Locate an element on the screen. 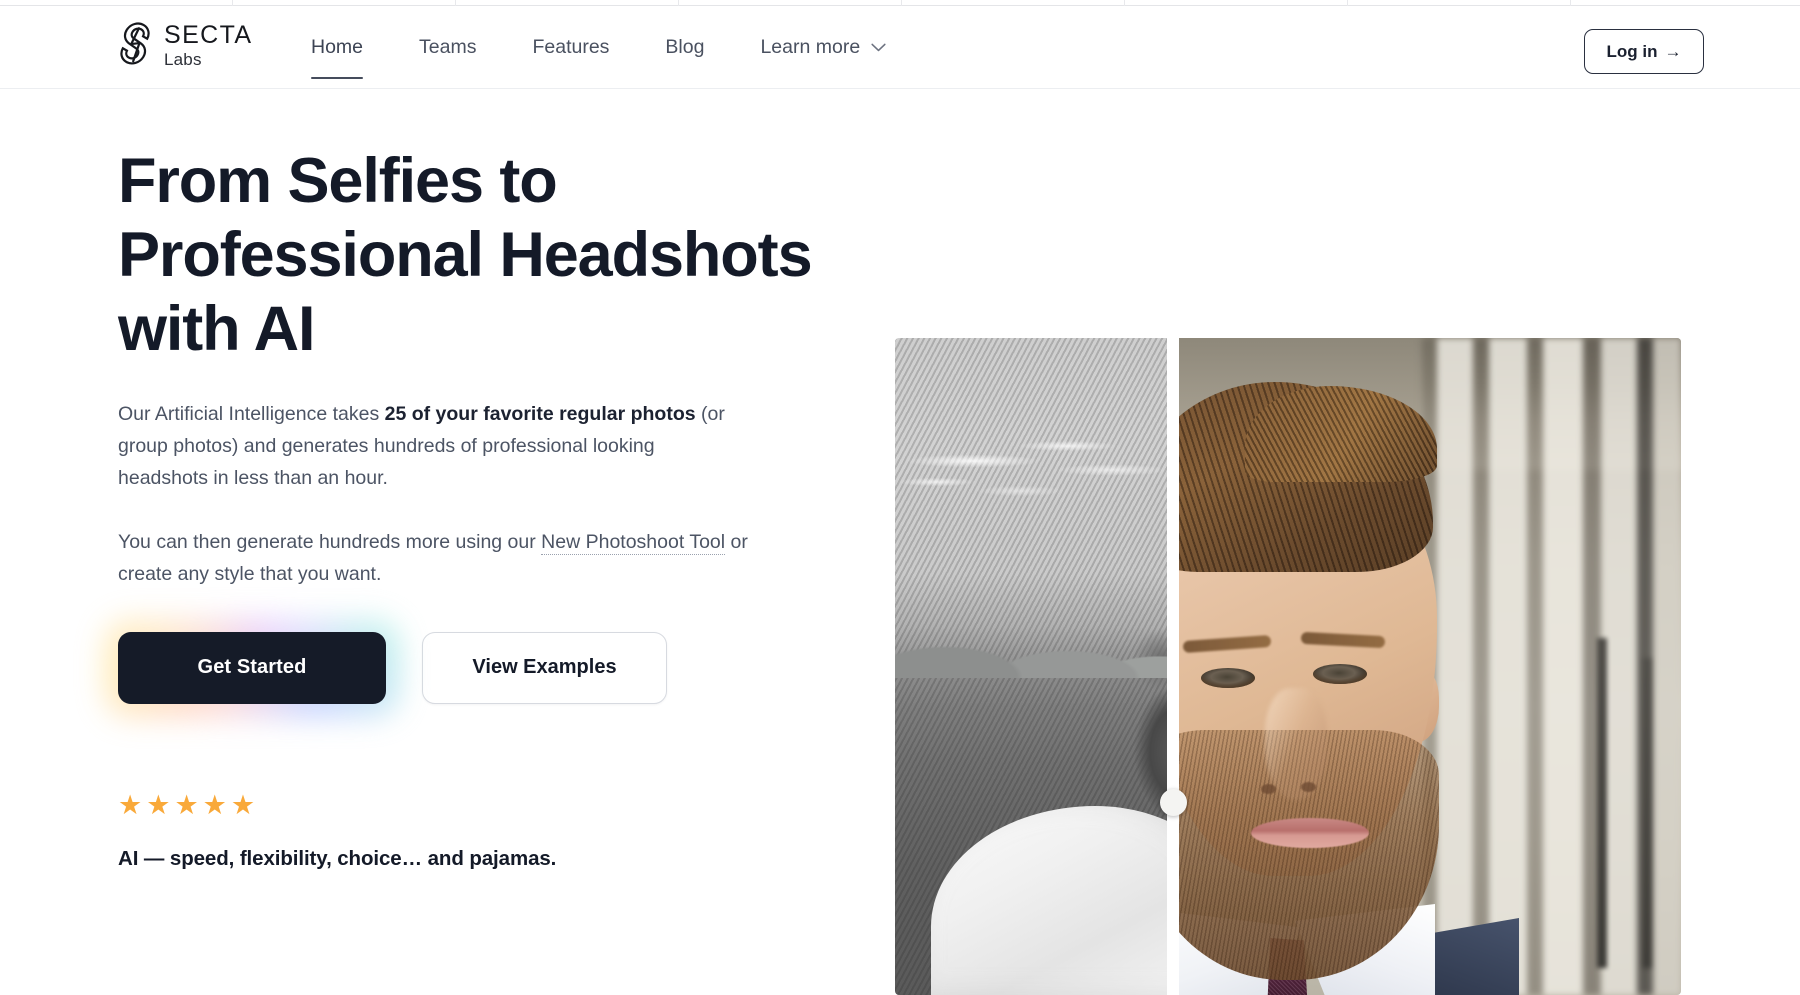 The image size is (1800, 995). nav-label: Features is located at coordinates (571, 47).